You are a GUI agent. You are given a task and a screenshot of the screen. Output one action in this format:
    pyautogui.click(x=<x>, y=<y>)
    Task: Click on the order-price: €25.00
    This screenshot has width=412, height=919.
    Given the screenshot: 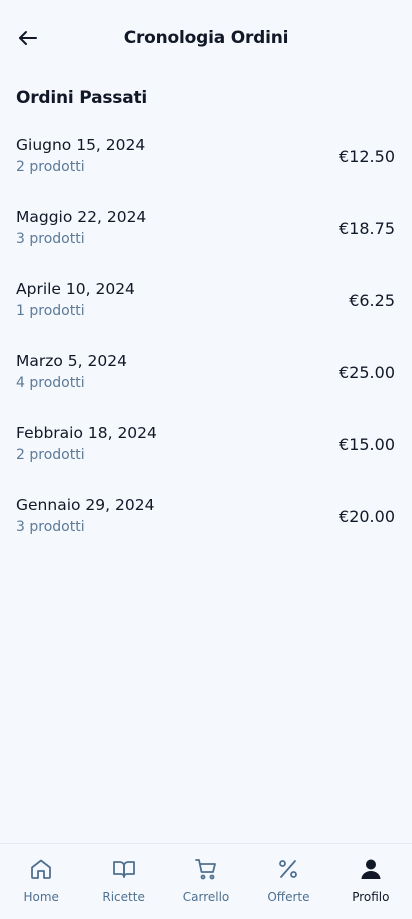 What is the action you would take?
    pyautogui.click(x=367, y=372)
    